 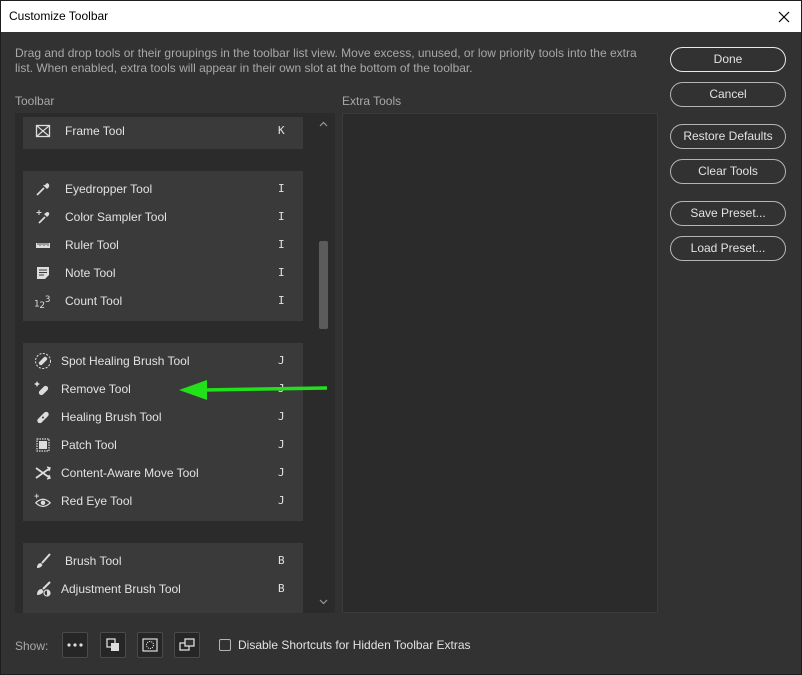 I want to click on tool-name: Healing Brush Tool, so click(x=111, y=417).